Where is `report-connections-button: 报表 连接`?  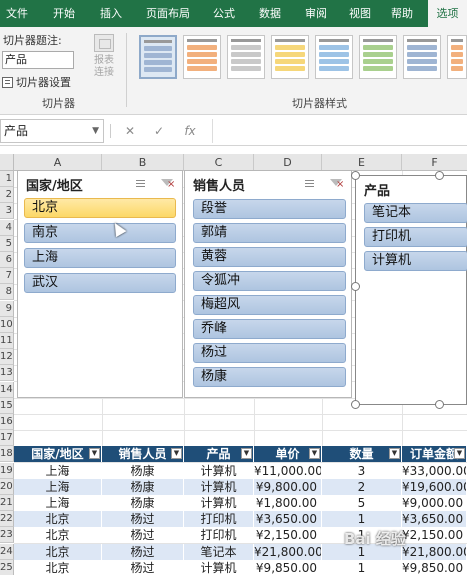
report-connections-button: 报表 连接 is located at coordinates (104, 56).